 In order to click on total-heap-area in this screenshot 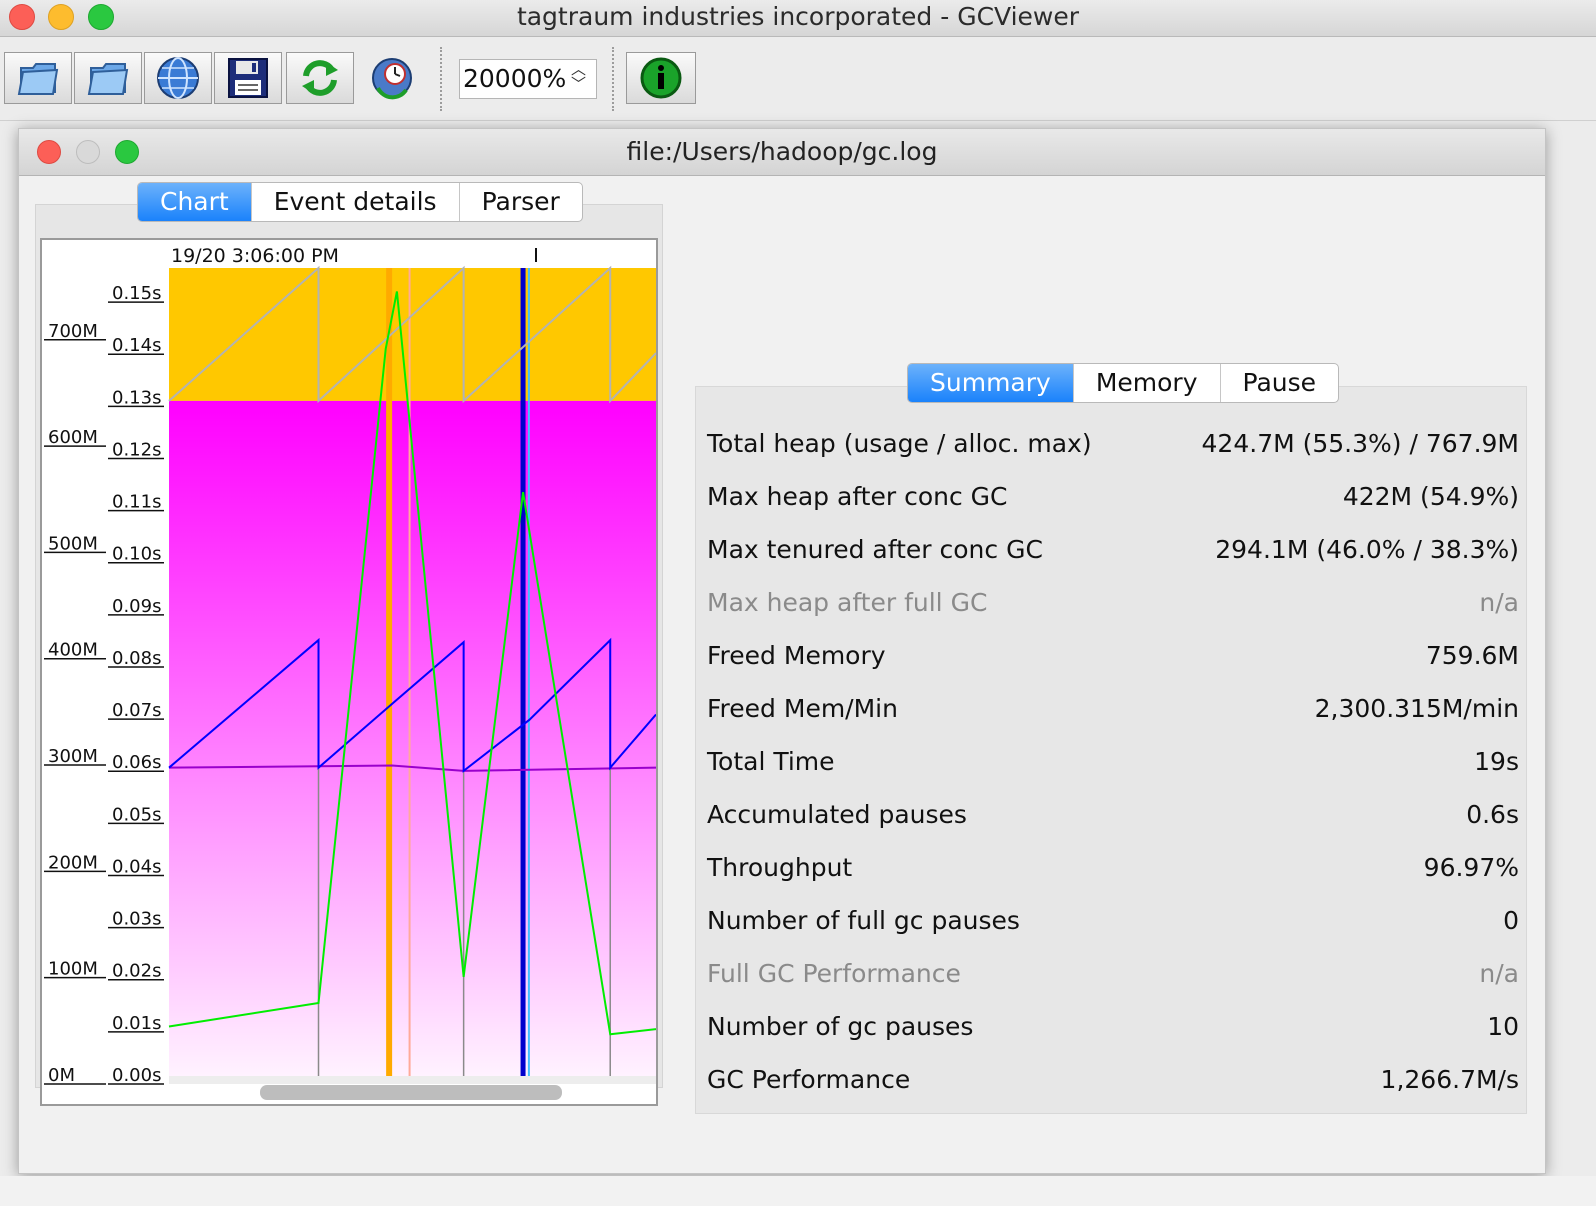, I will do `click(412, 334)`.